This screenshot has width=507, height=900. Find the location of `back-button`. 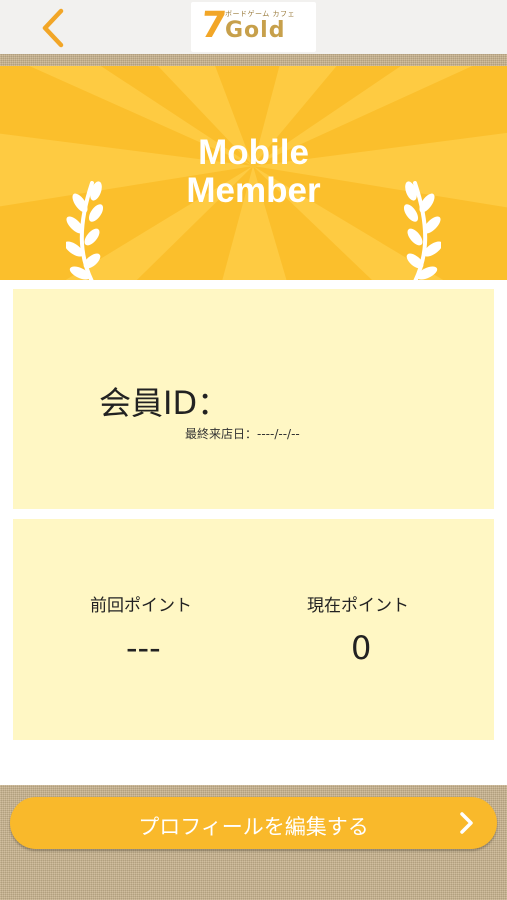

back-button is located at coordinates (53, 28).